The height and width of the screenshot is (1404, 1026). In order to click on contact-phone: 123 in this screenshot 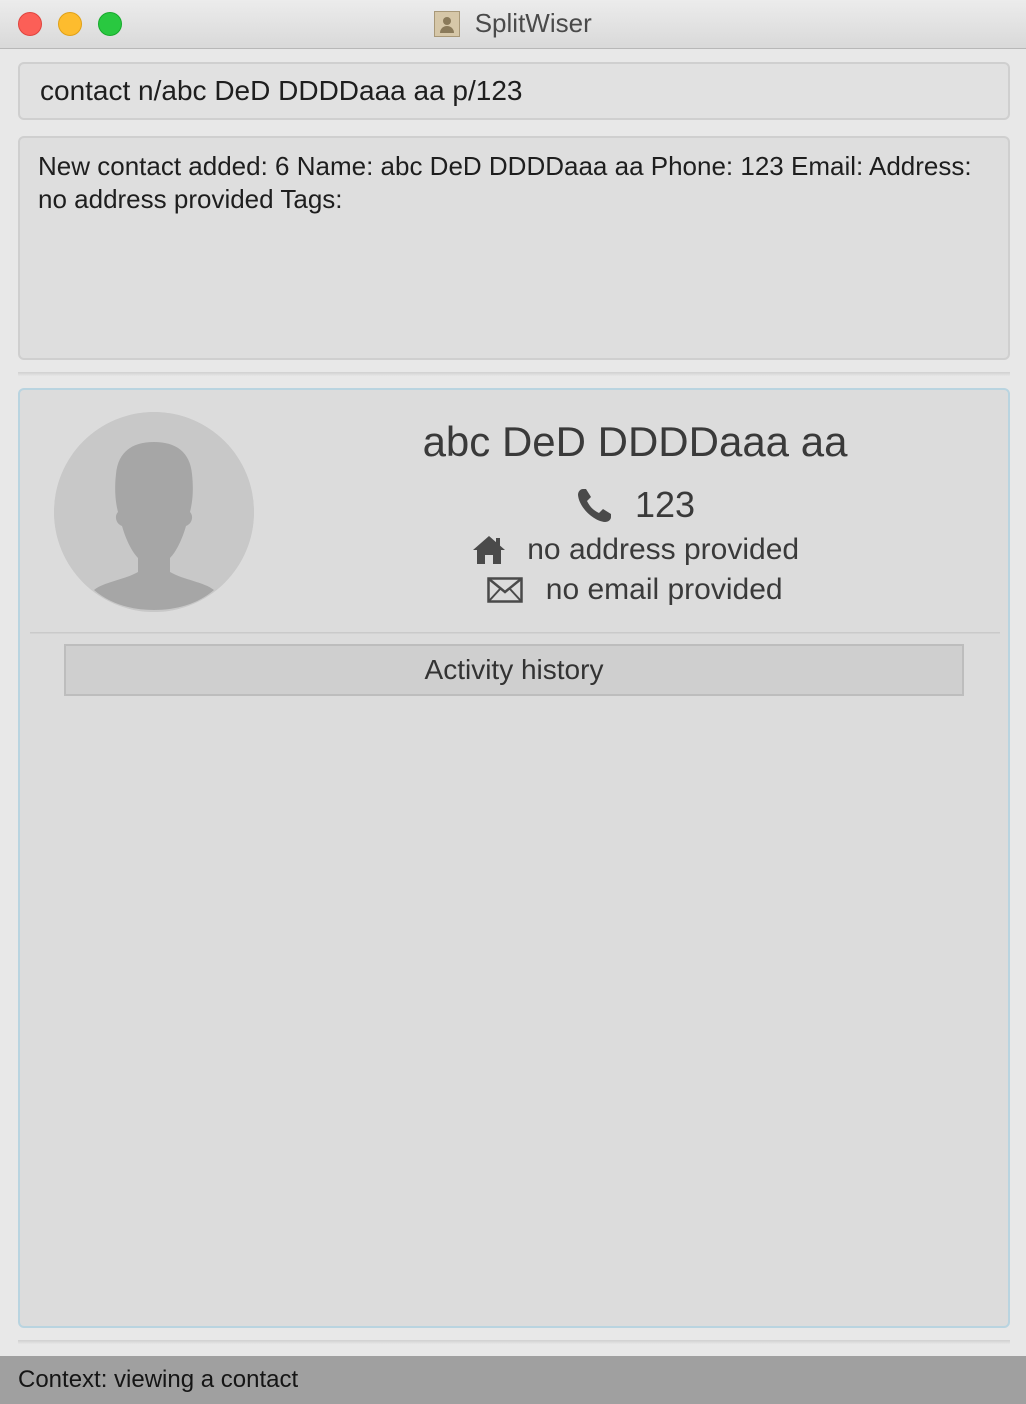, I will do `click(665, 505)`.